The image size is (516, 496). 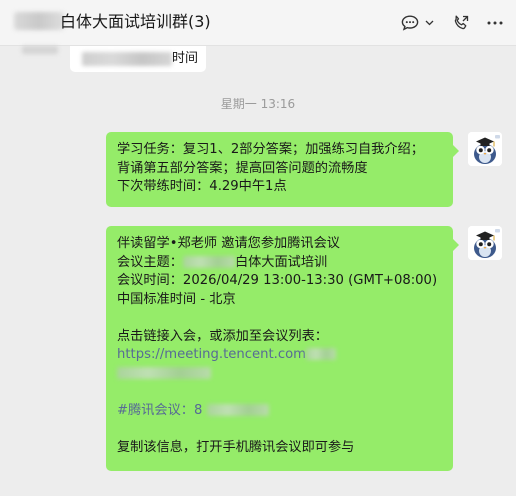 What do you see at coordinates (242, 168) in the screenshot?
I see `message-line: 背诵第五部分答案；提高回答问题的流畅度` at bounding box center [242, 168].